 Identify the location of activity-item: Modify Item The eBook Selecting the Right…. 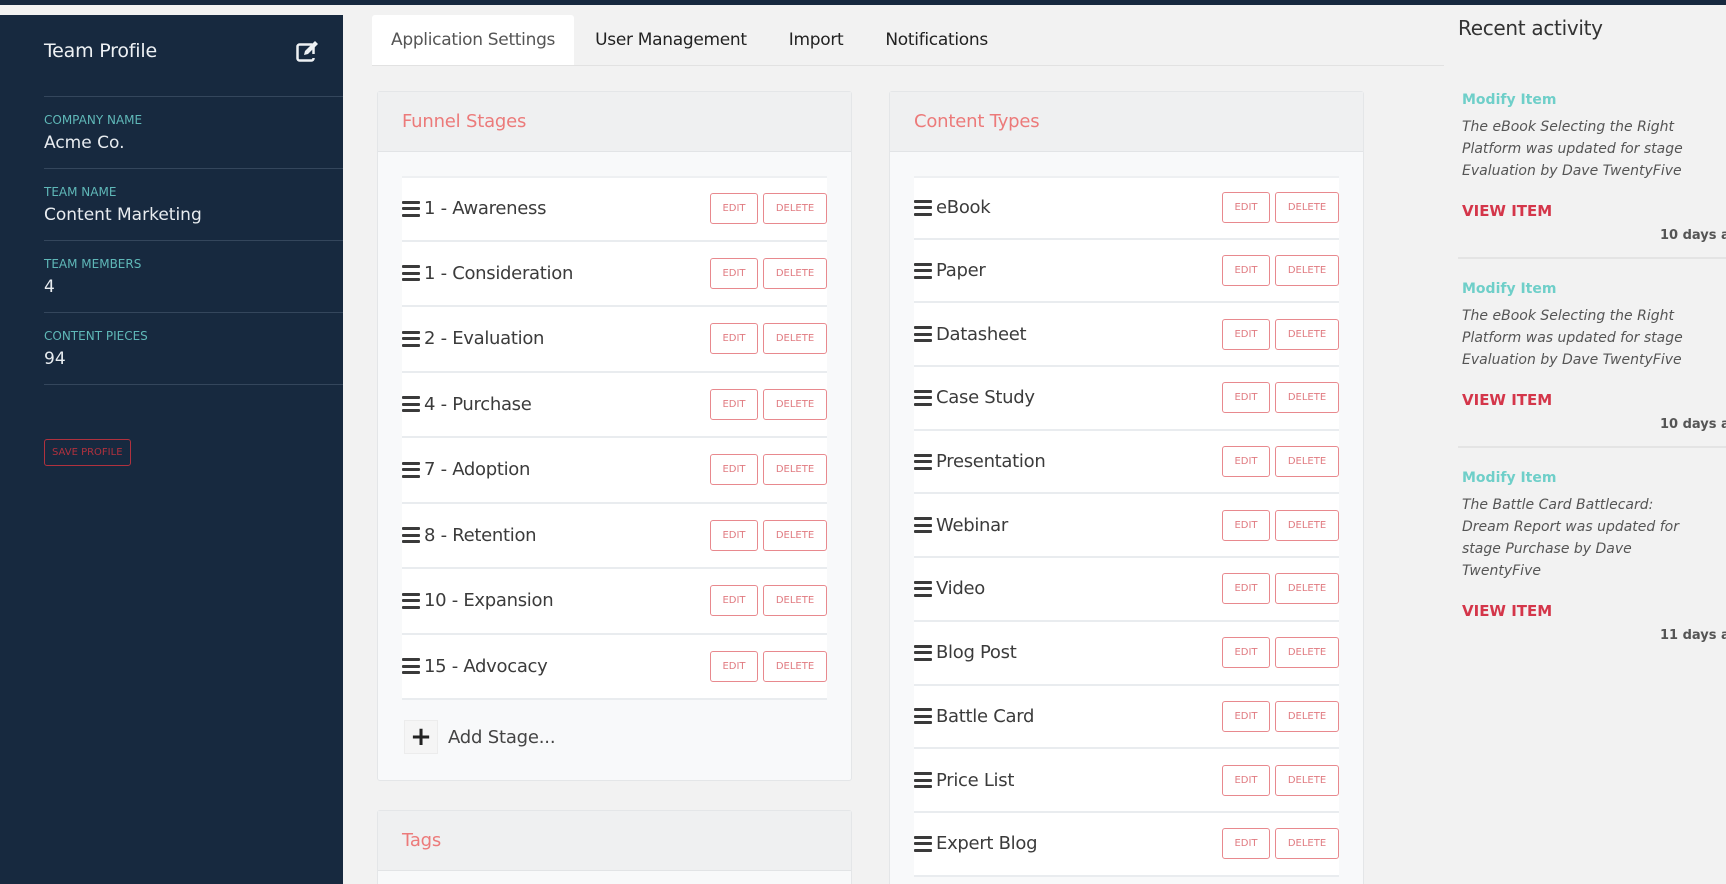
(1592, 351).